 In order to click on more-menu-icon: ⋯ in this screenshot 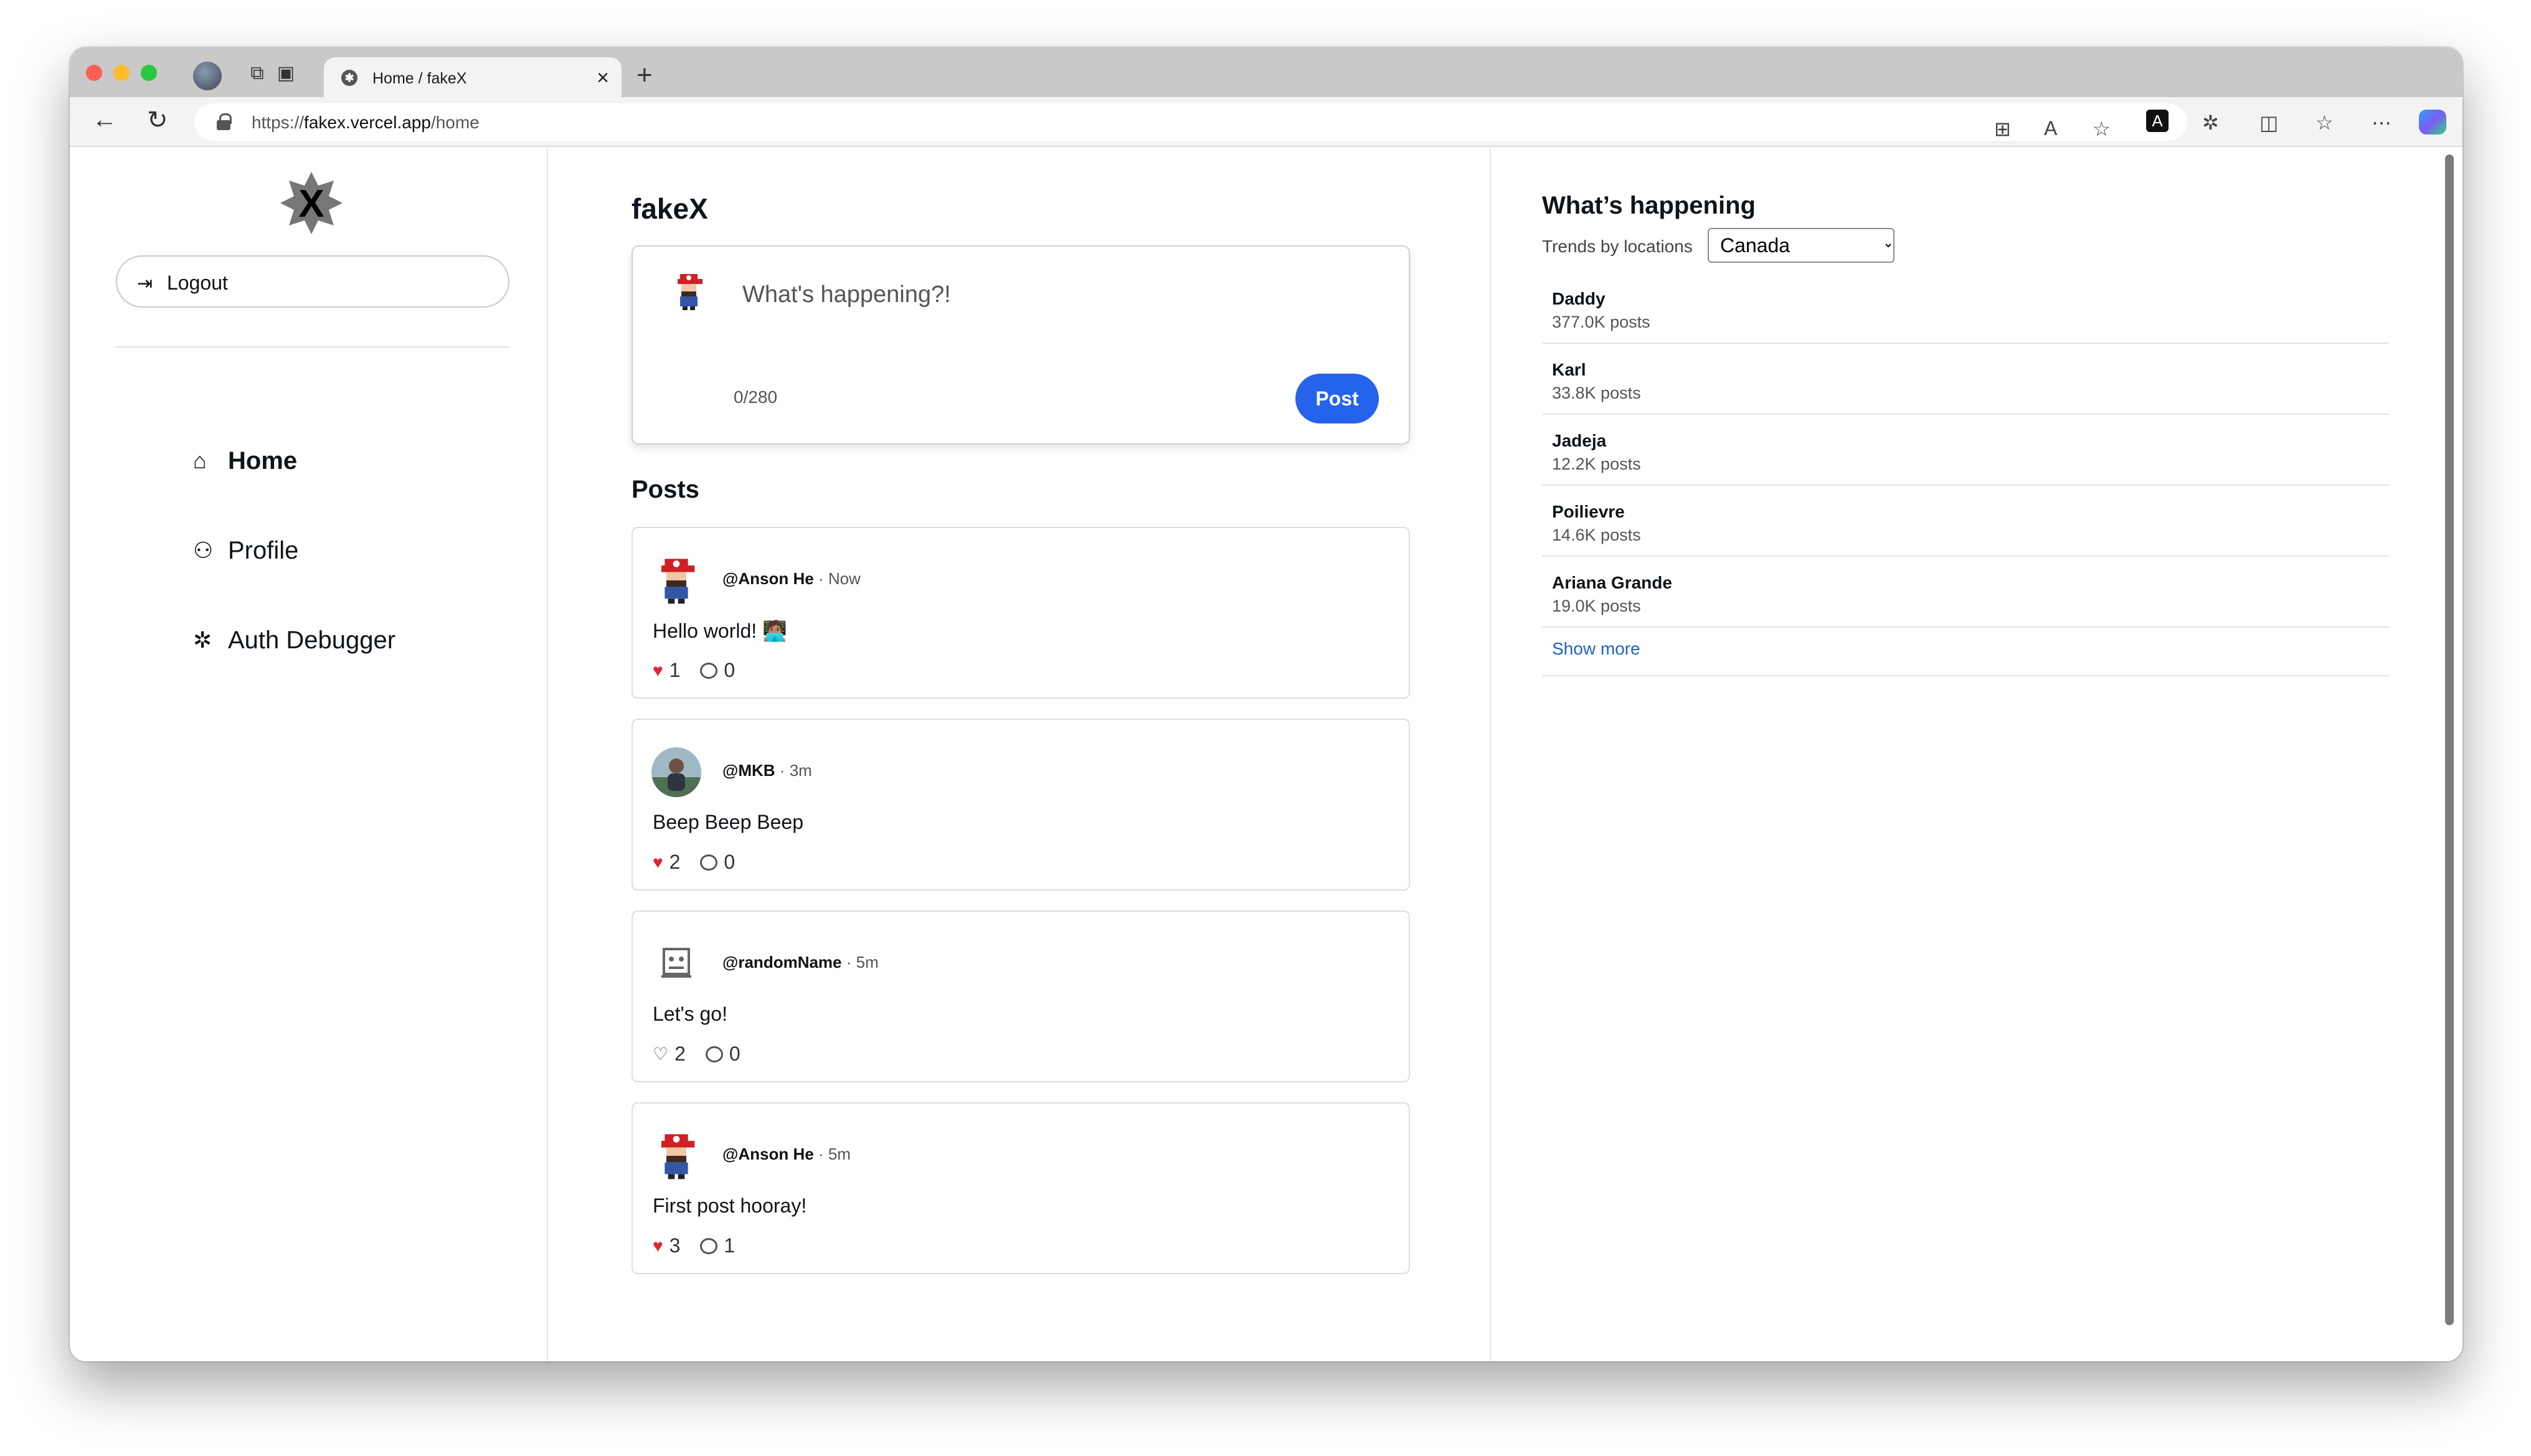, I will do `click(2381, 123)`.